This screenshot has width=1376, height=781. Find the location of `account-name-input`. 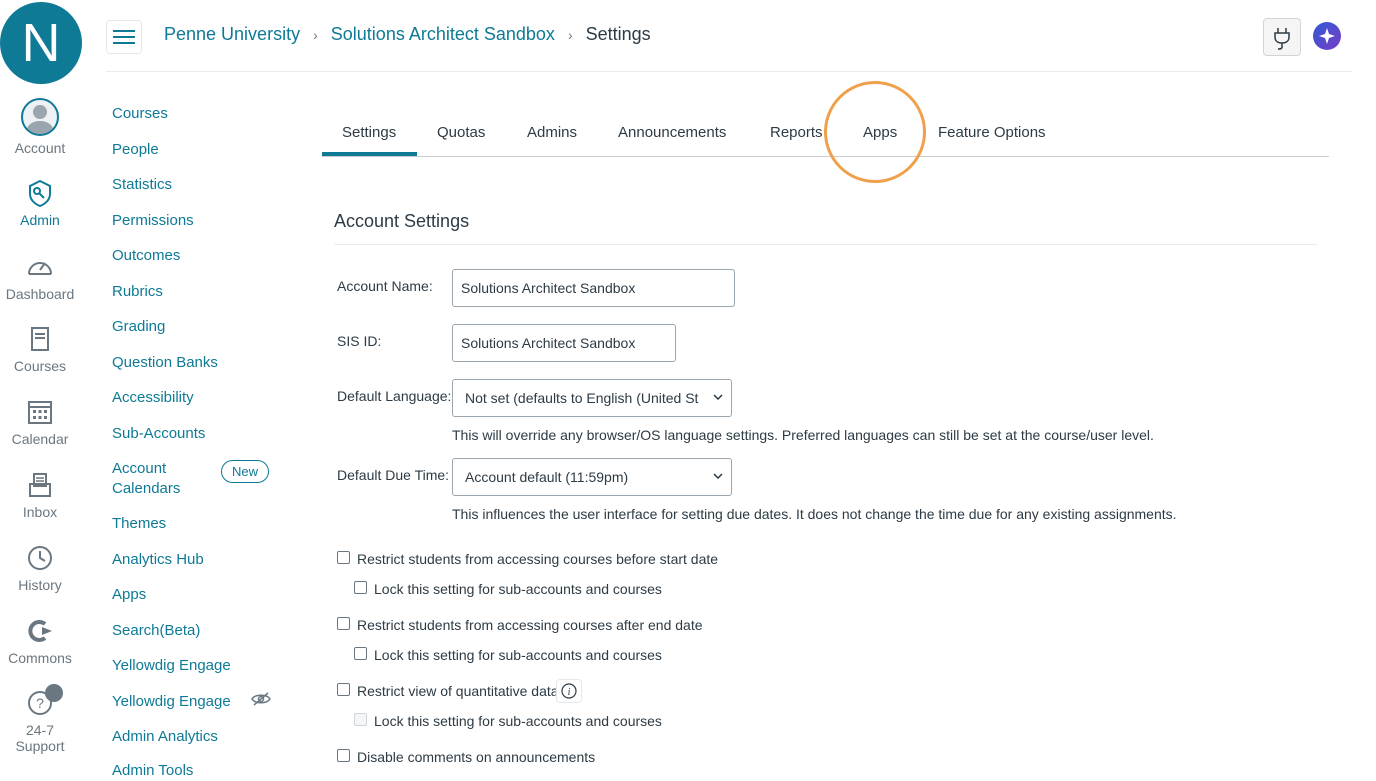

account-name-input is located at coordinates (593, 288).